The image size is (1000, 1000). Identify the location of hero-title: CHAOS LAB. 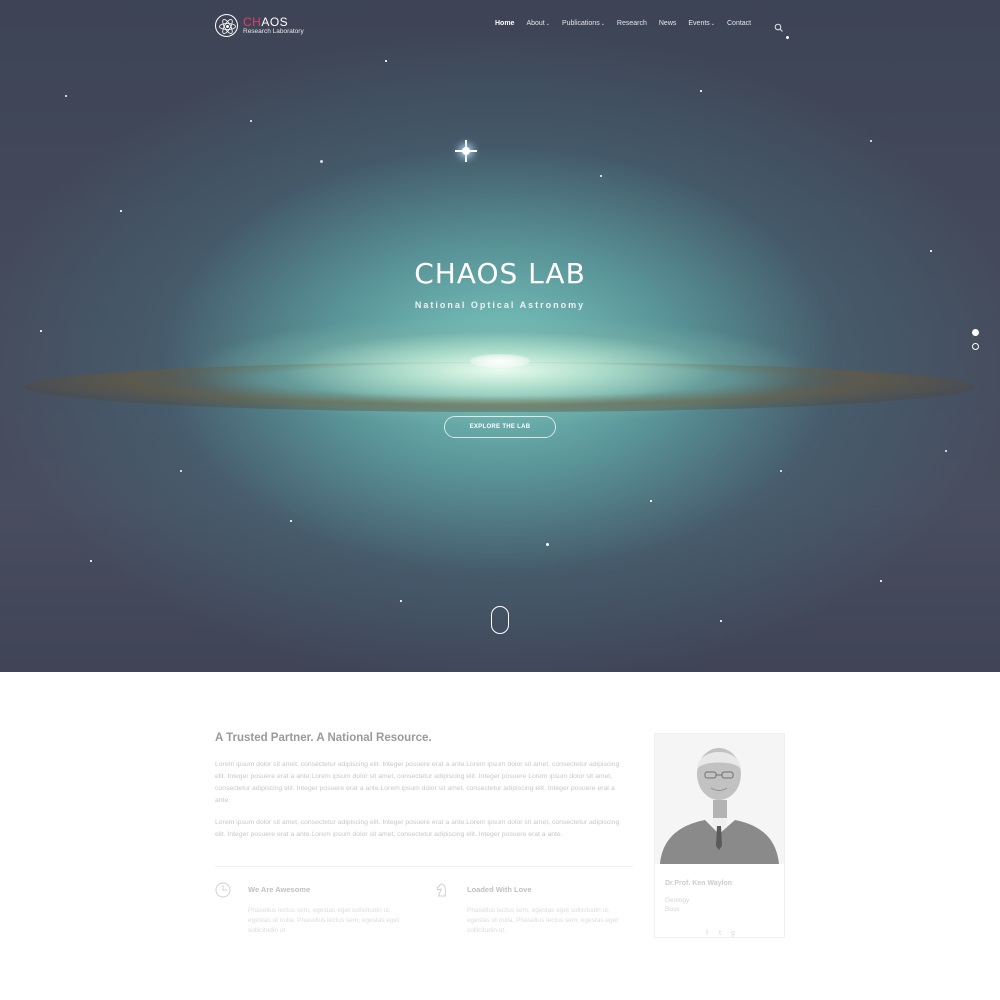
(500, 273).